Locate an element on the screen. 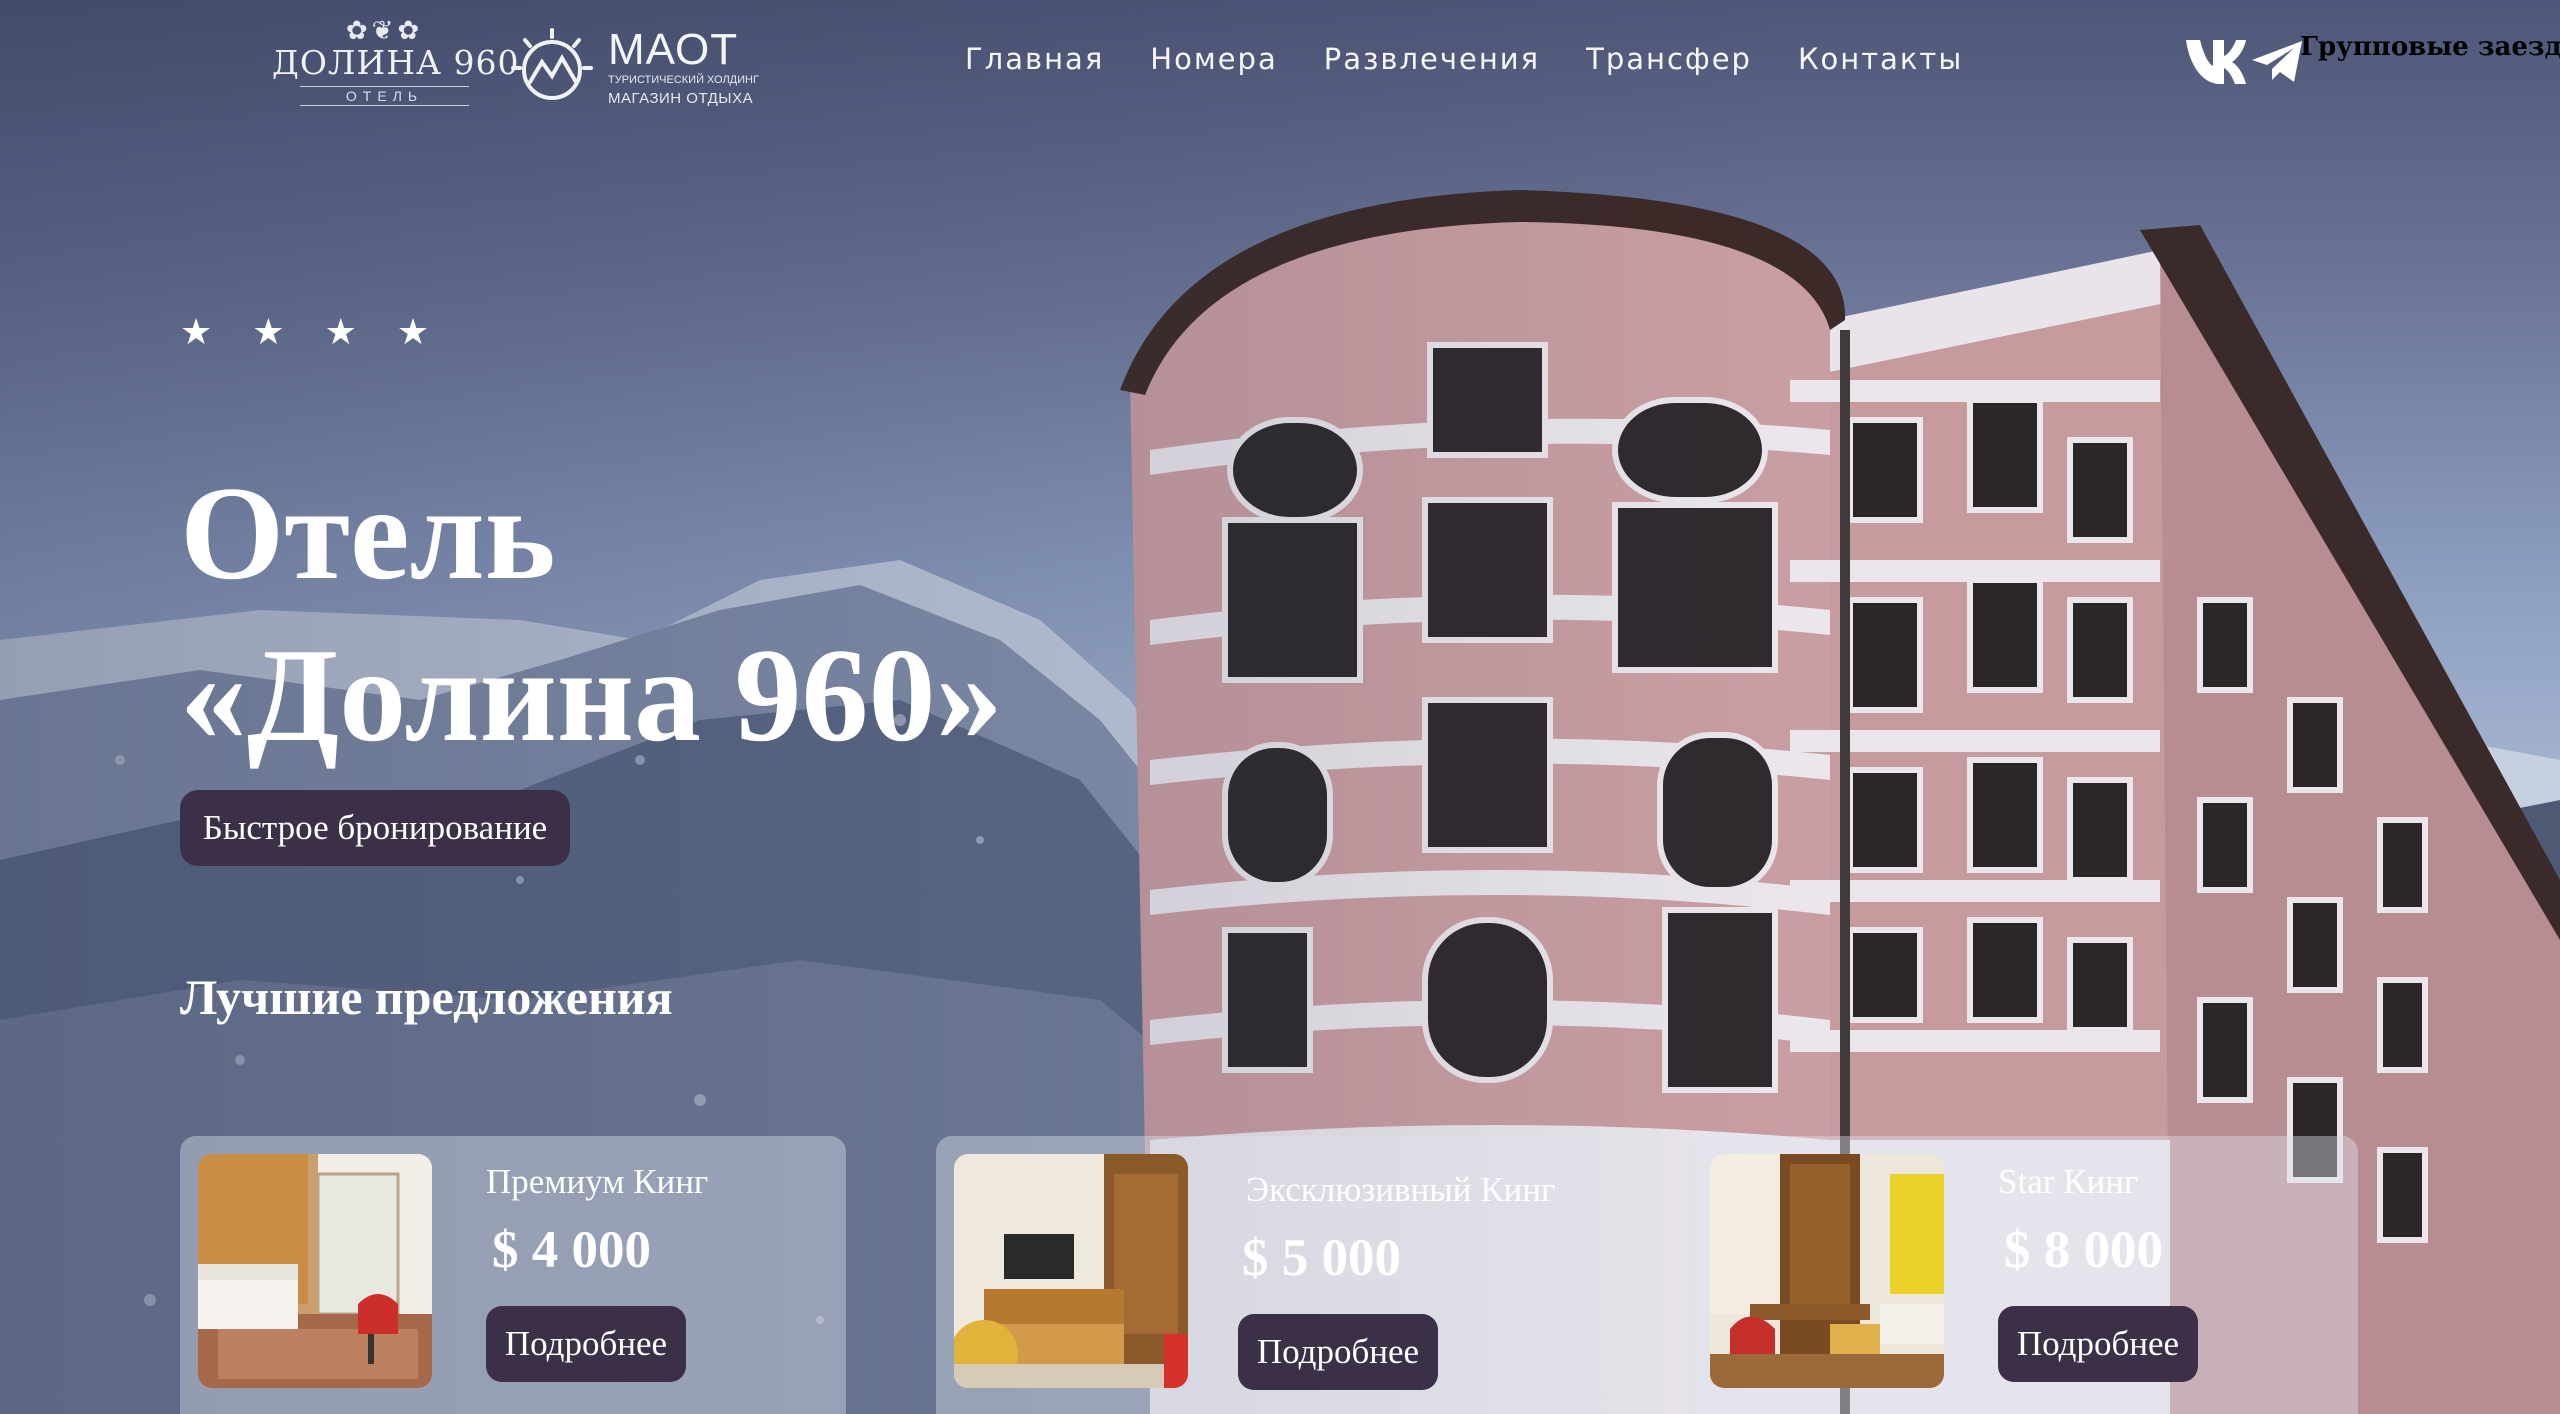 This screenshot has height=1414, width=2560. logo-name: ДОЛИНА 960 is located at coordinates (396, 62).